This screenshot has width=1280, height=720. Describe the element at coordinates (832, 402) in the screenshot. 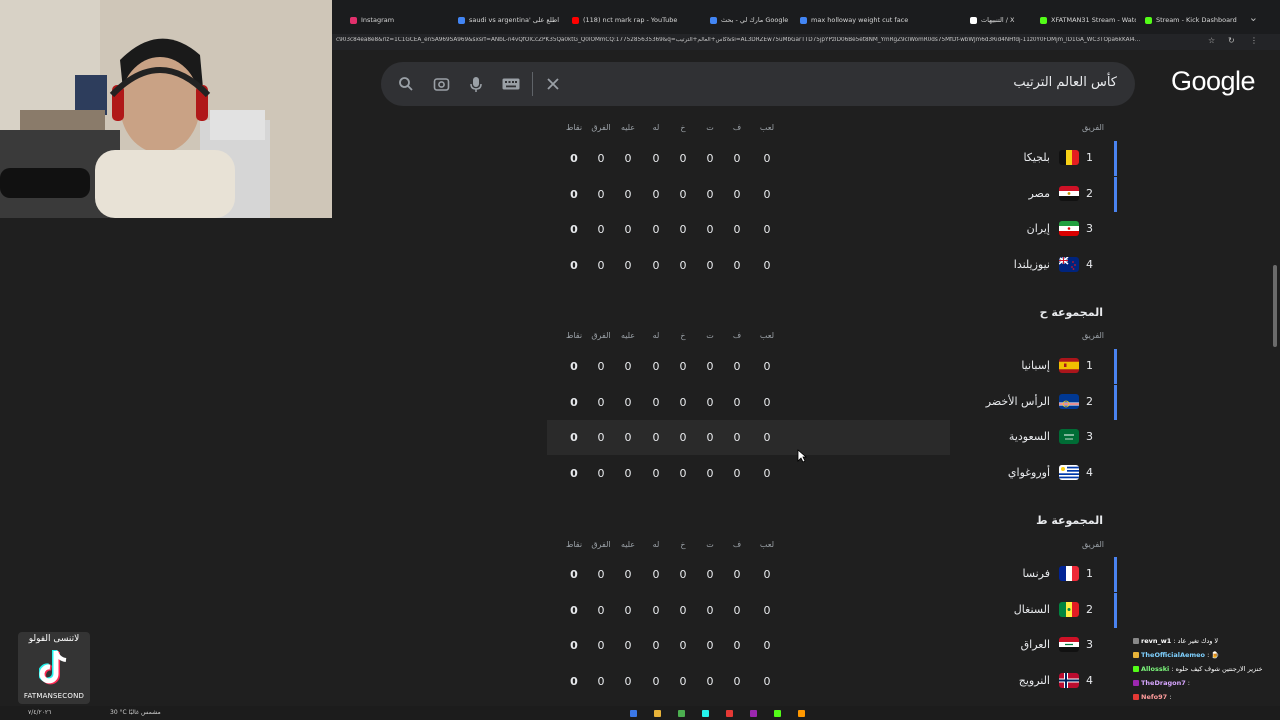

I see `team-row: 2 الرأس الأخضر 0 0 0 0 0 0 0 0` at that location.